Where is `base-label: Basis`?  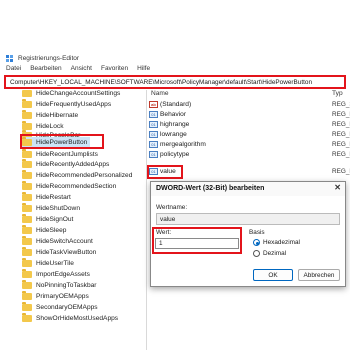
base-label: Basis is located at coordinates (257, 232).